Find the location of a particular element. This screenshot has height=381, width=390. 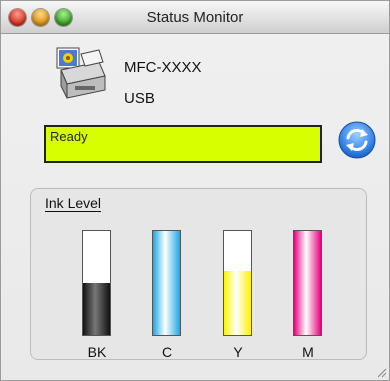

ink-fill-bk is located at coordinates (96, 309).